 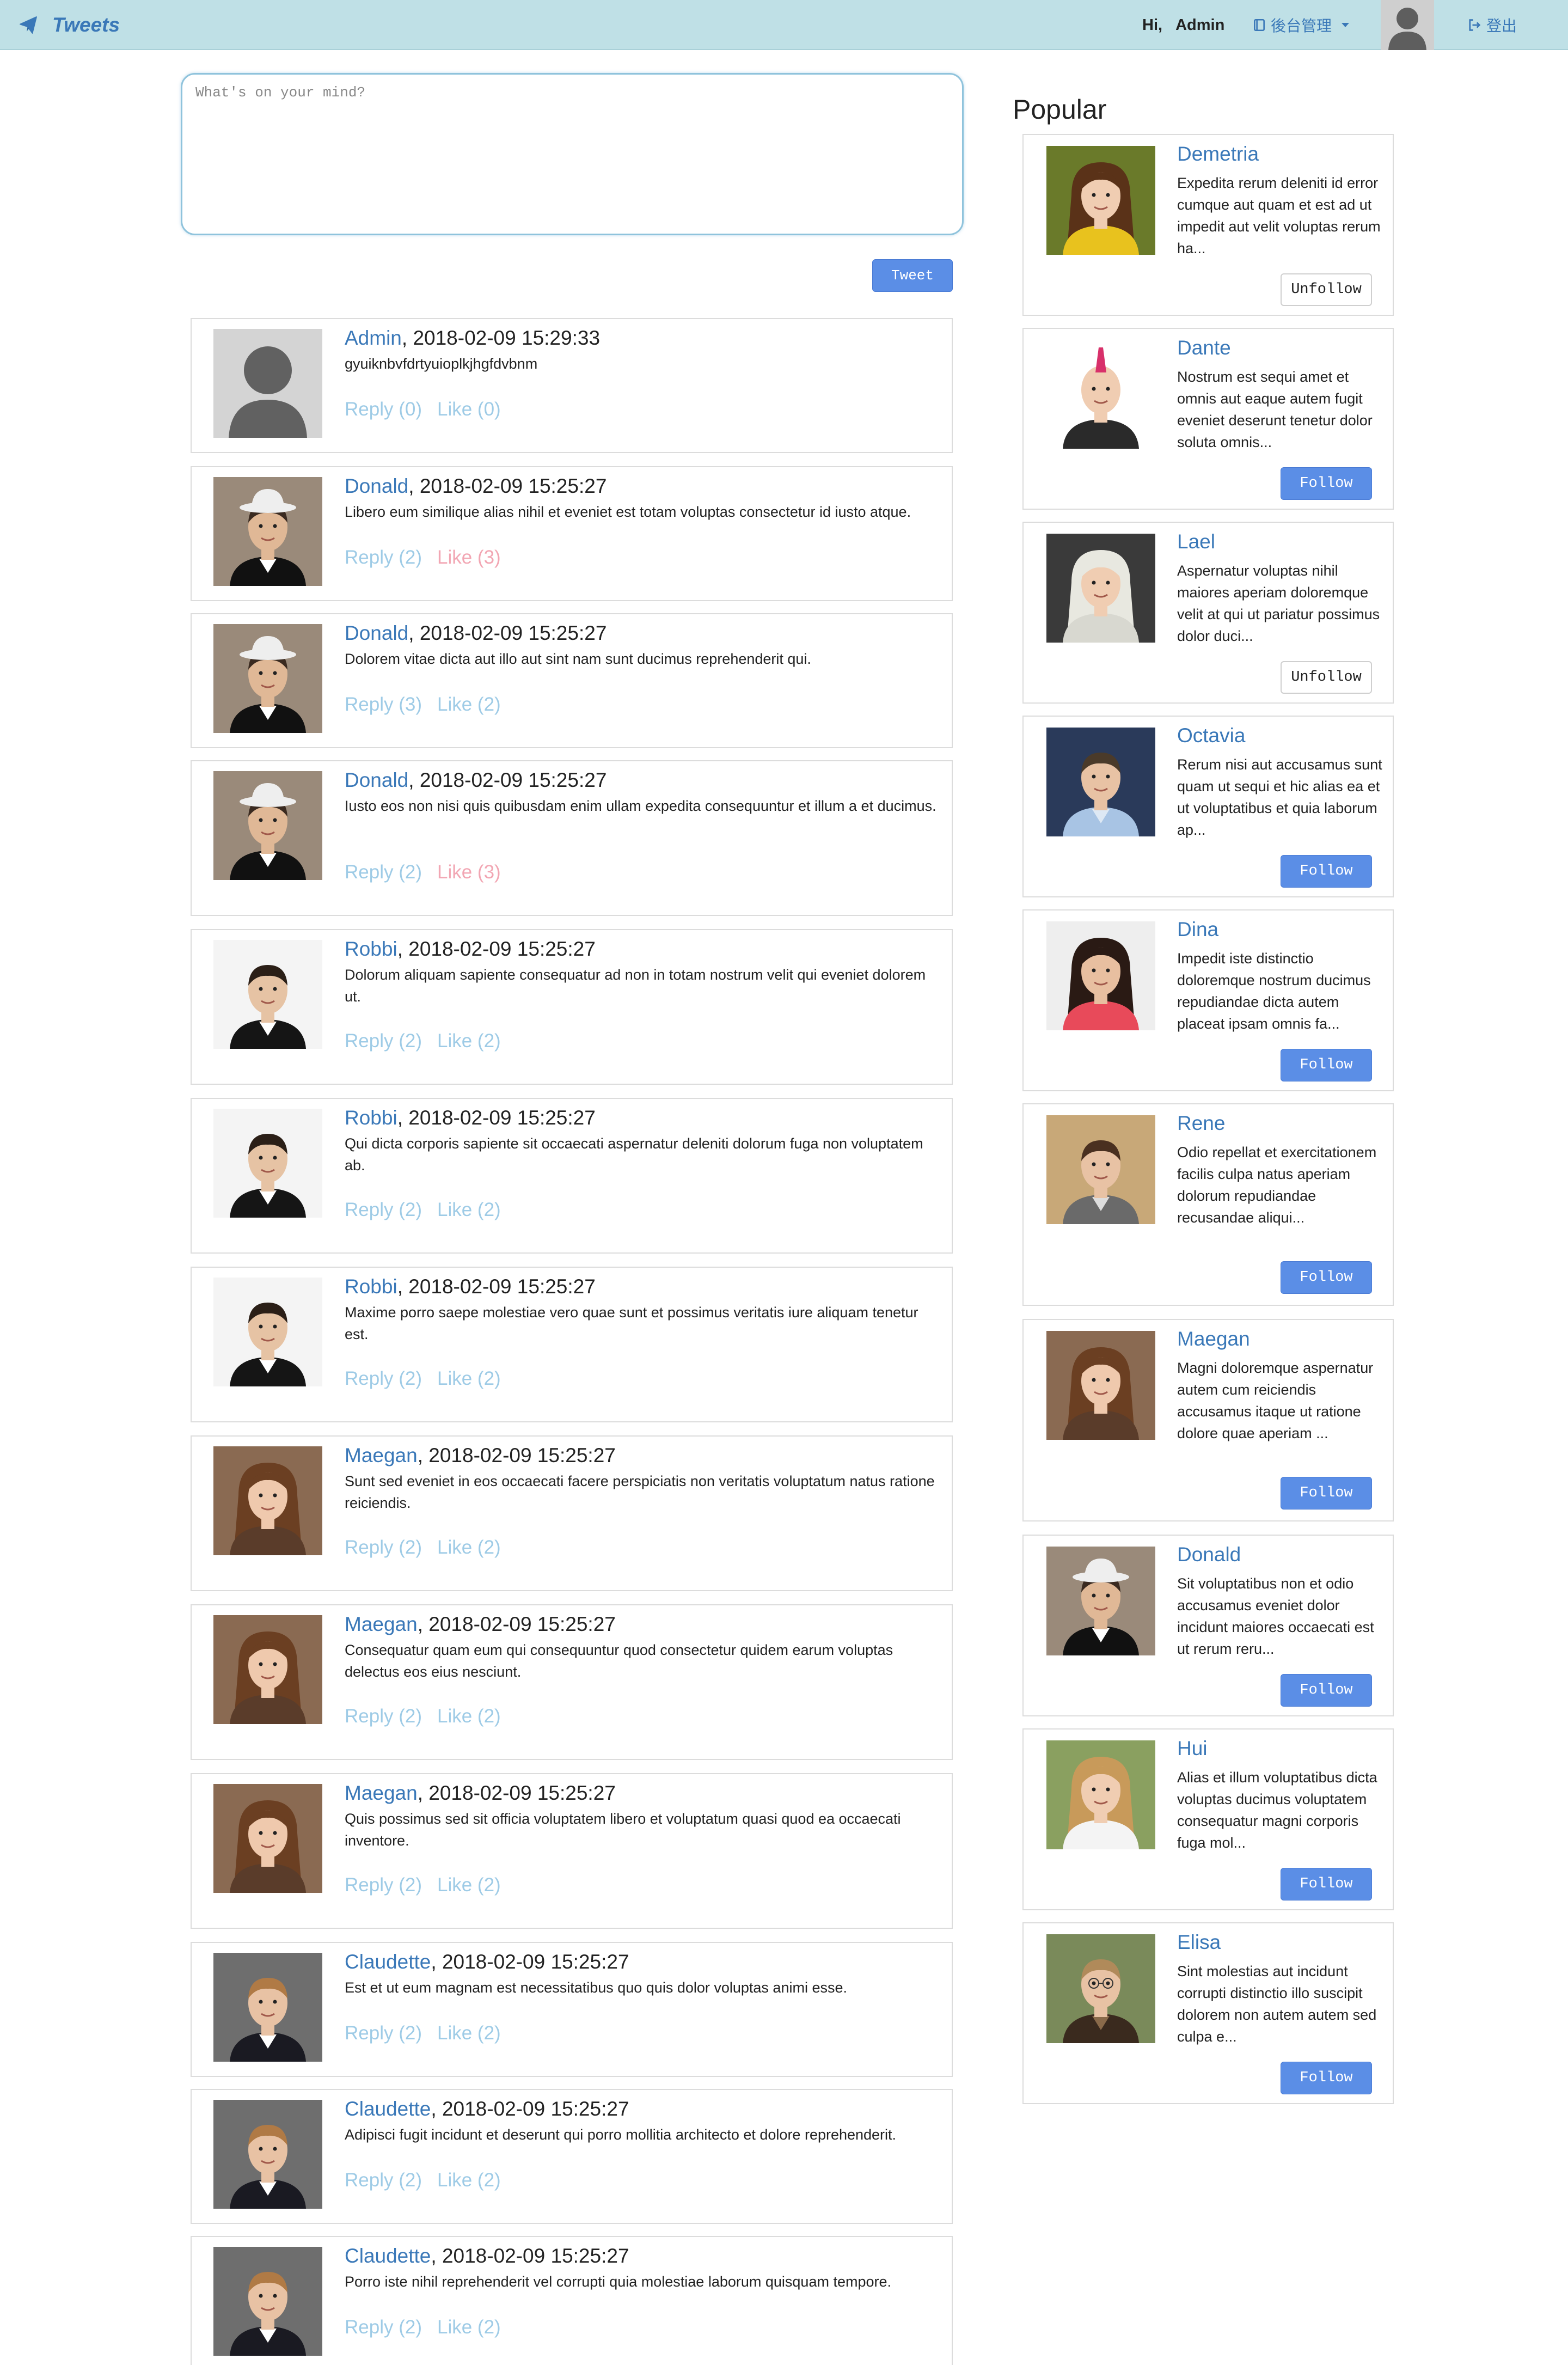 I want to click on popular-user-name: Dina, so click(x=1197, y=930).